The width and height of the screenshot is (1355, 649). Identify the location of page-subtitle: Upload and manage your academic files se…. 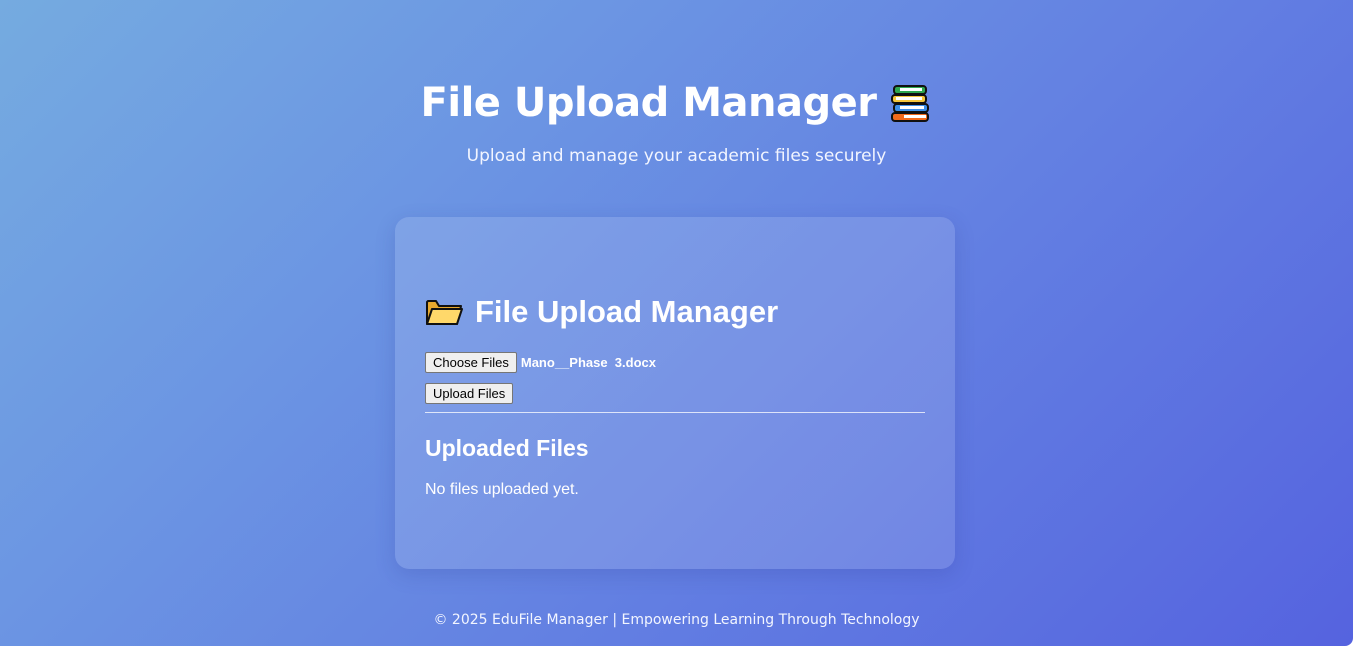
(676, 156).